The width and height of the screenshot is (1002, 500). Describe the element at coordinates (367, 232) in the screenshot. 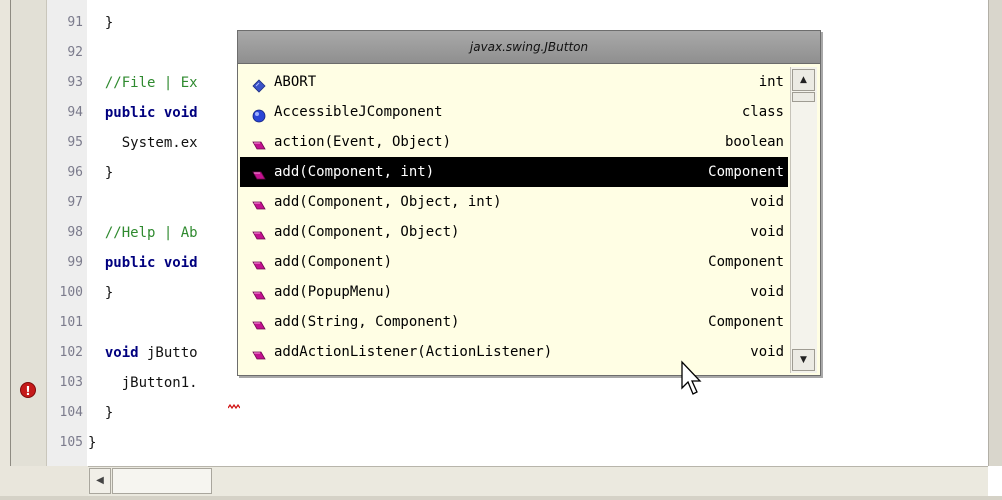

I see `completion-item-name: add(Component, Object)` at that location.